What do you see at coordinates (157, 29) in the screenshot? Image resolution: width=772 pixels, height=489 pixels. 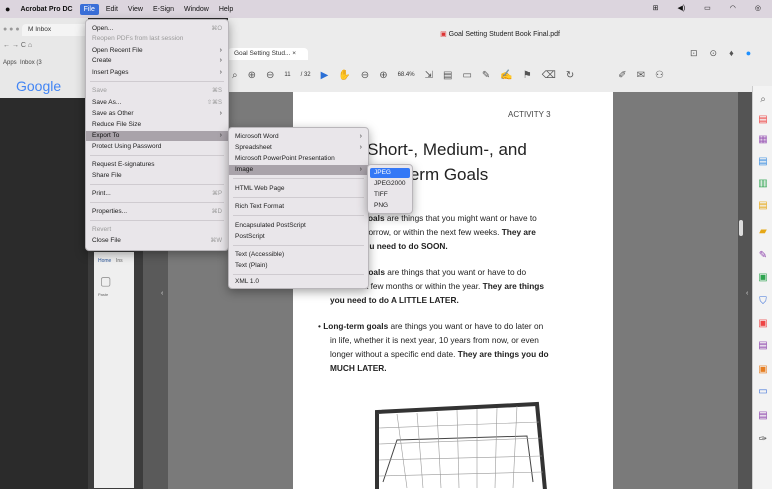 I see `menu-open: Open... ⌘O` at bounding box center [157, 29].